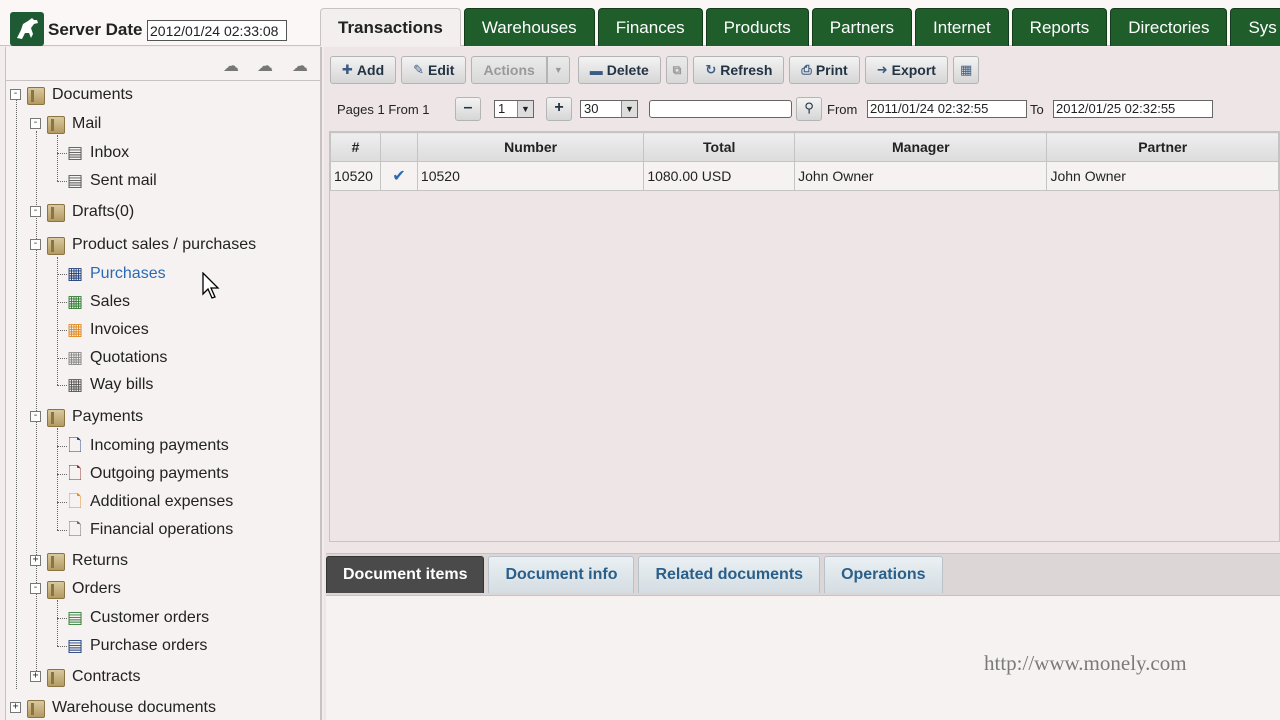  What do you see at coordinates (35, 211) in the screenshot?
I see `expand-drafts-toggle: -` at bounding box center [35, 211].